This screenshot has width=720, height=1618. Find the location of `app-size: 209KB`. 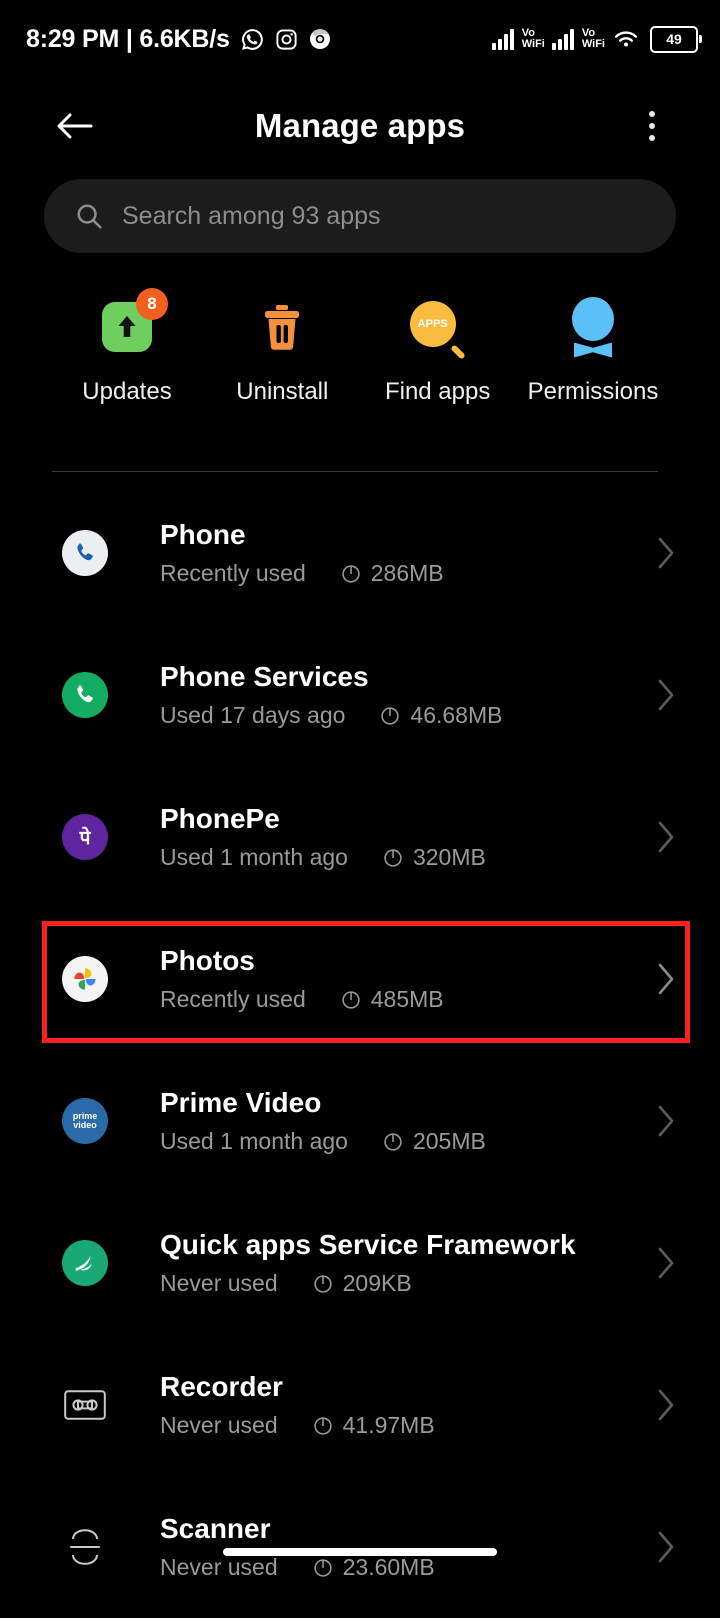

app-size: 209KB is located at coordinates (362, 1283).